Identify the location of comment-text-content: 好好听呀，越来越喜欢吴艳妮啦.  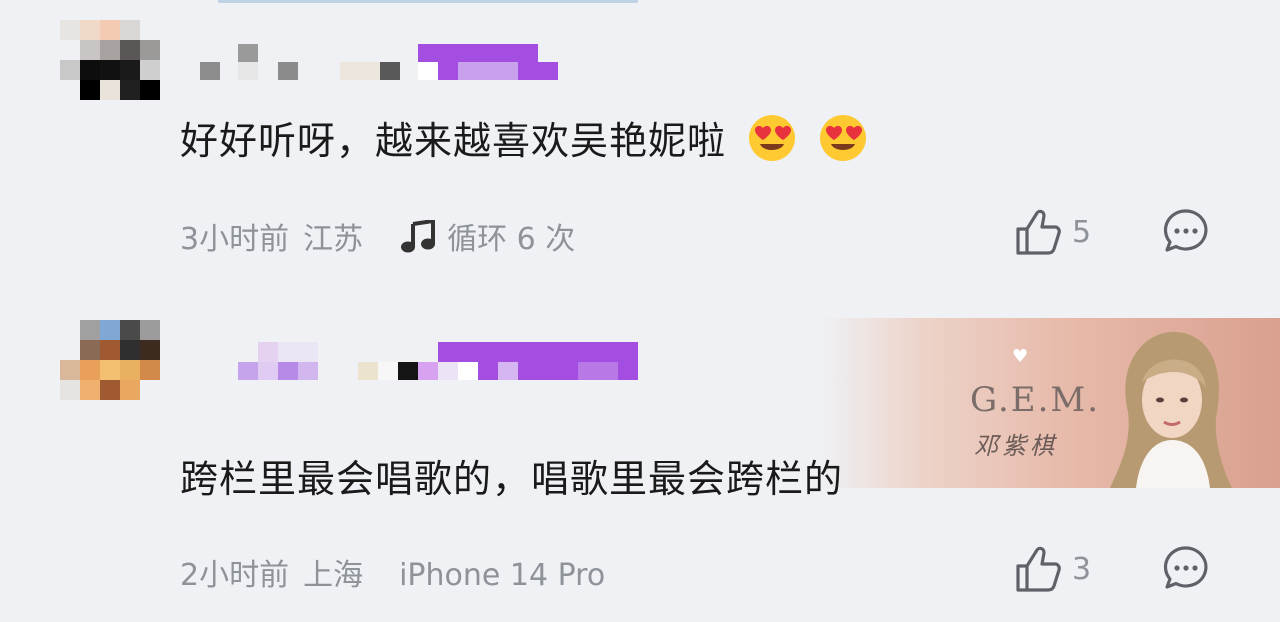
(453, 141).